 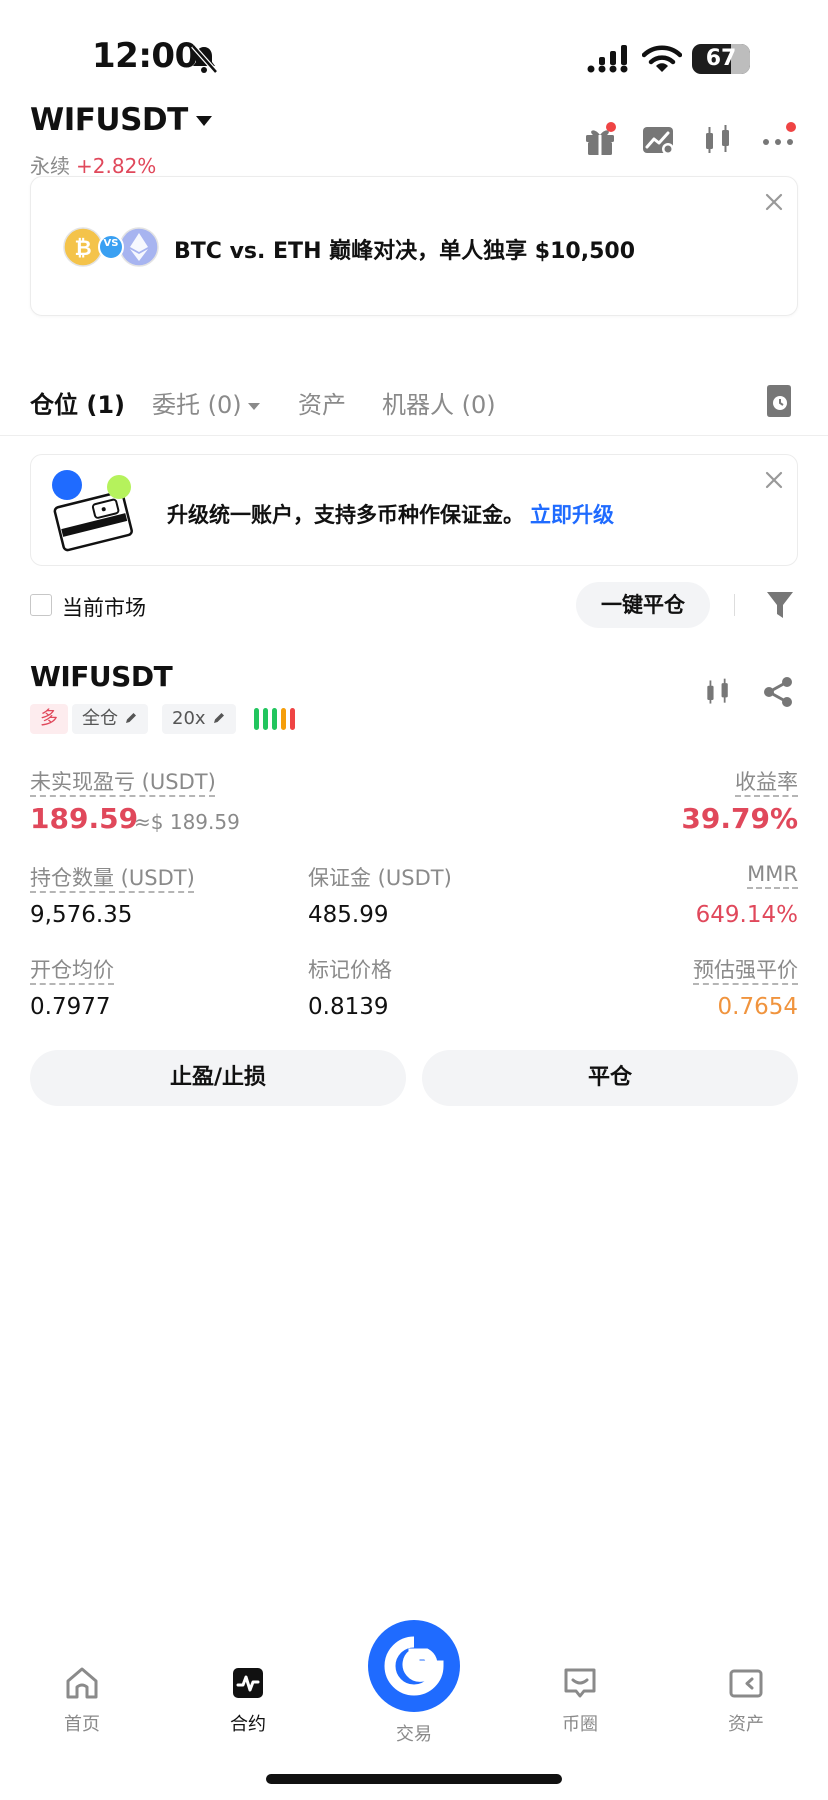 What do you see at coordinates (111, 243) in the screenshot?
I see `vs-badge: VS` at bounding box center [111, 243].